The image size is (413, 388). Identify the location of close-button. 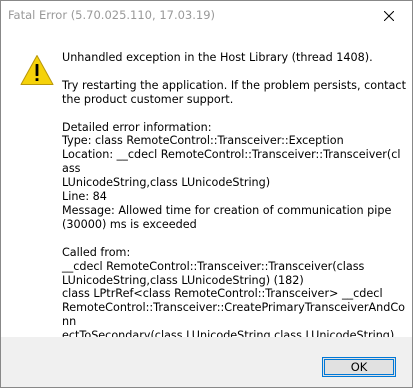
(389, 16).